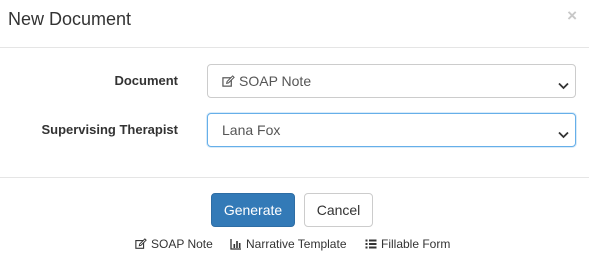 The image size is (589, 268). I want to click on narrative-template-link-label: Narrative Template, so click(296, 244).